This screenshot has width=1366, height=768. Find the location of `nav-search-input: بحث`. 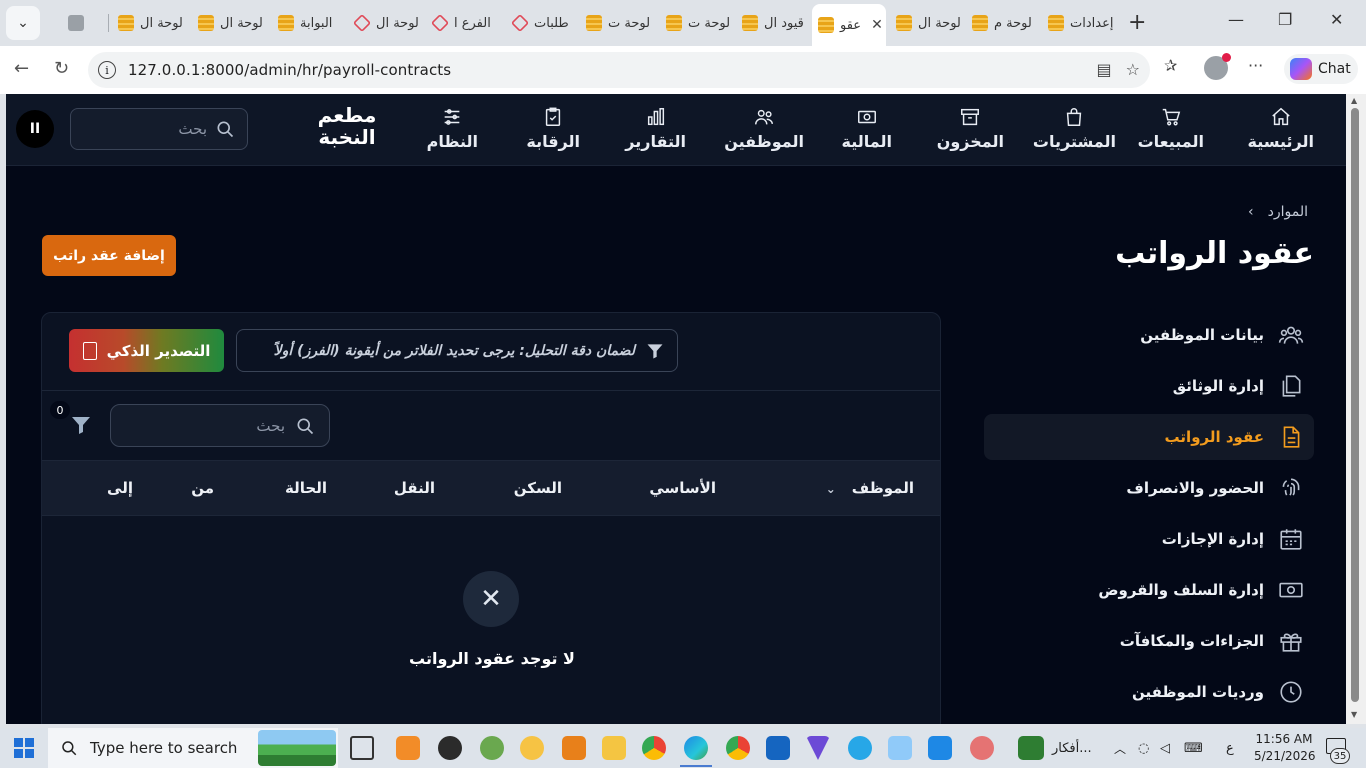

nav-search-input: بحث is located at coordinates (159, 129).